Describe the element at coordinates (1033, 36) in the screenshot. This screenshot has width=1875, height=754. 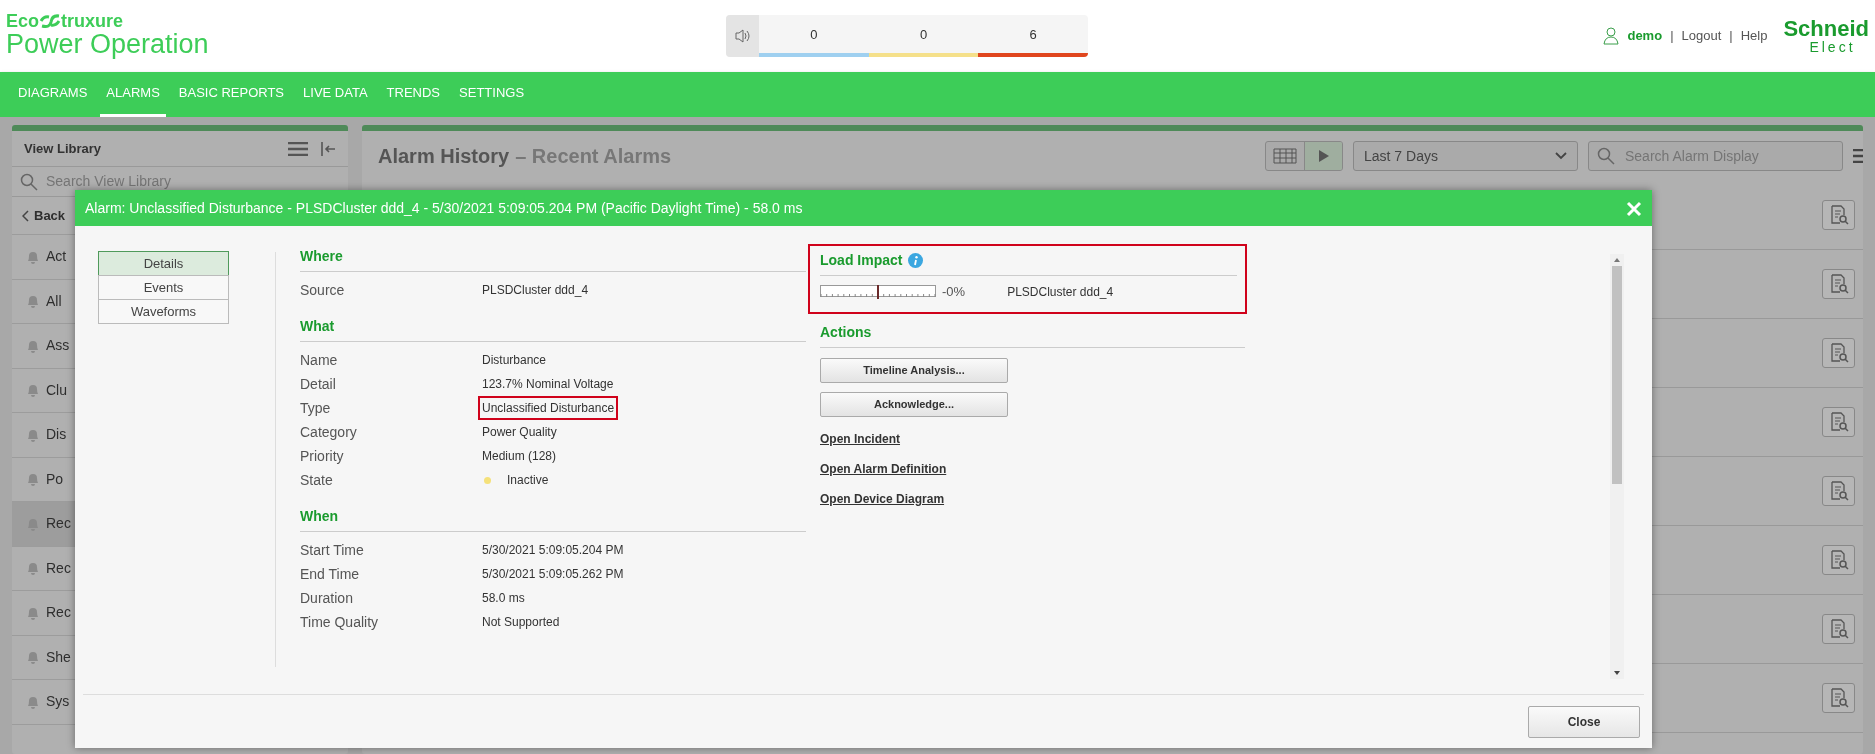
I see `alarm-count: 6` at that location.